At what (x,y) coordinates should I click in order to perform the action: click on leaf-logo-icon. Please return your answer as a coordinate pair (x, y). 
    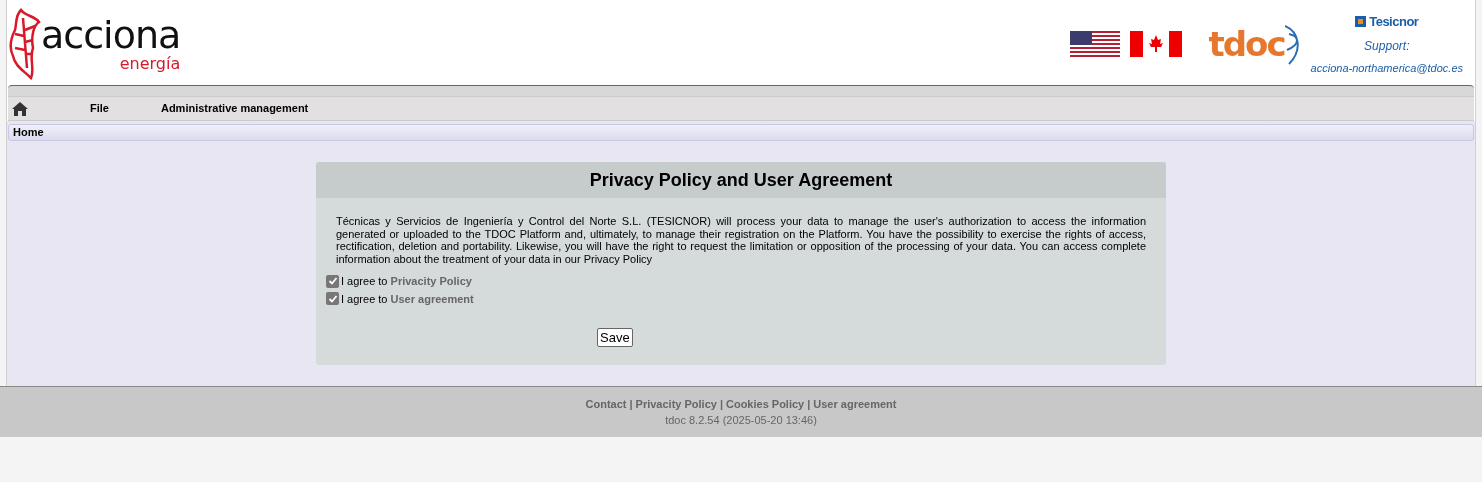
    Looking at the image, I should click on (26, 44).